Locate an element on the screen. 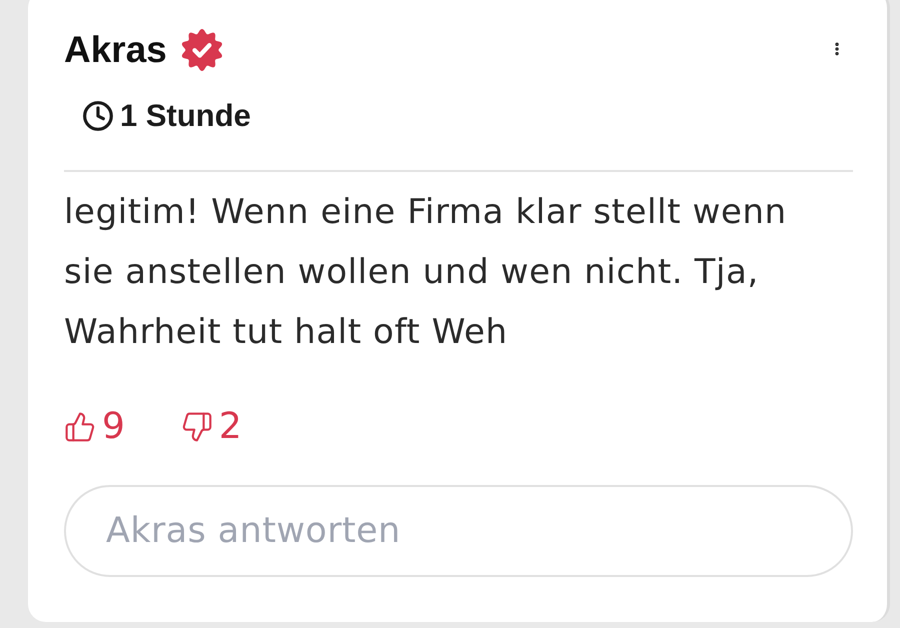  author-name: Akras is located at coordinates (115, 50).